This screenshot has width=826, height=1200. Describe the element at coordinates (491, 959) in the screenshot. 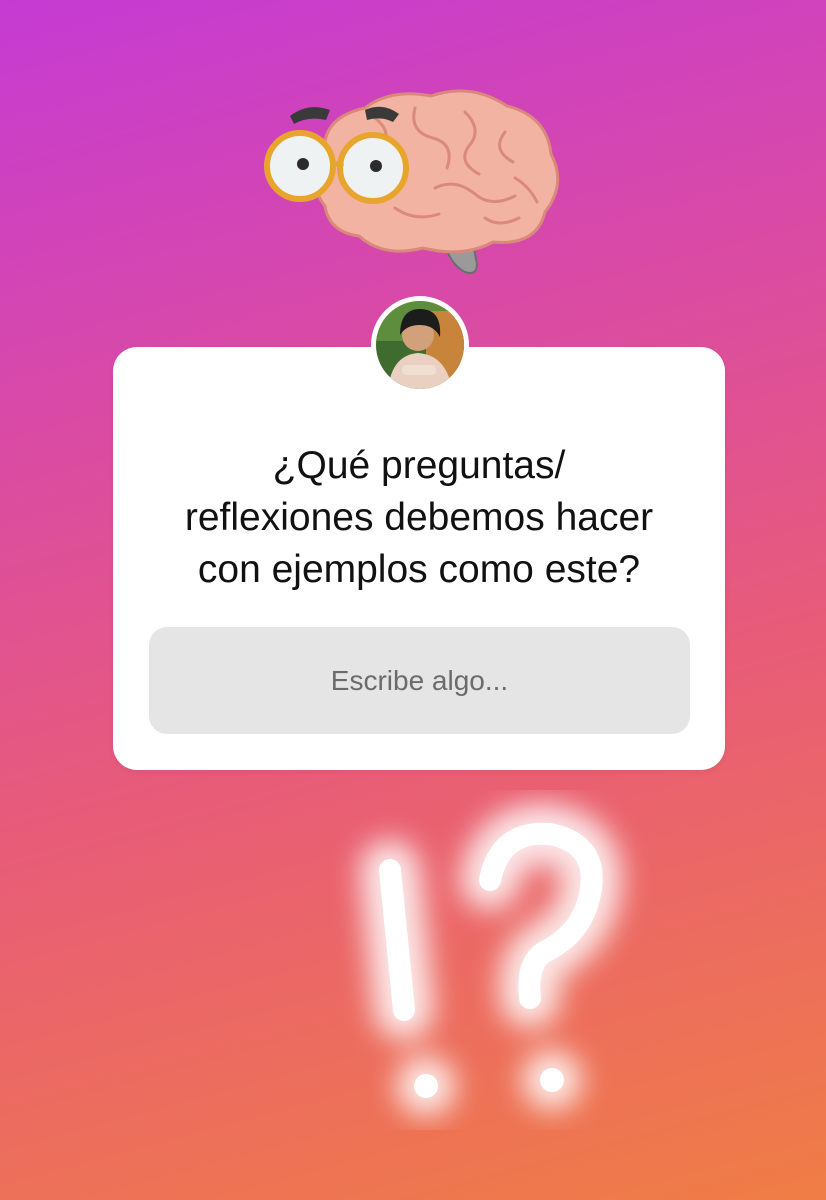

I see `exclamation-question-icon` at that location.